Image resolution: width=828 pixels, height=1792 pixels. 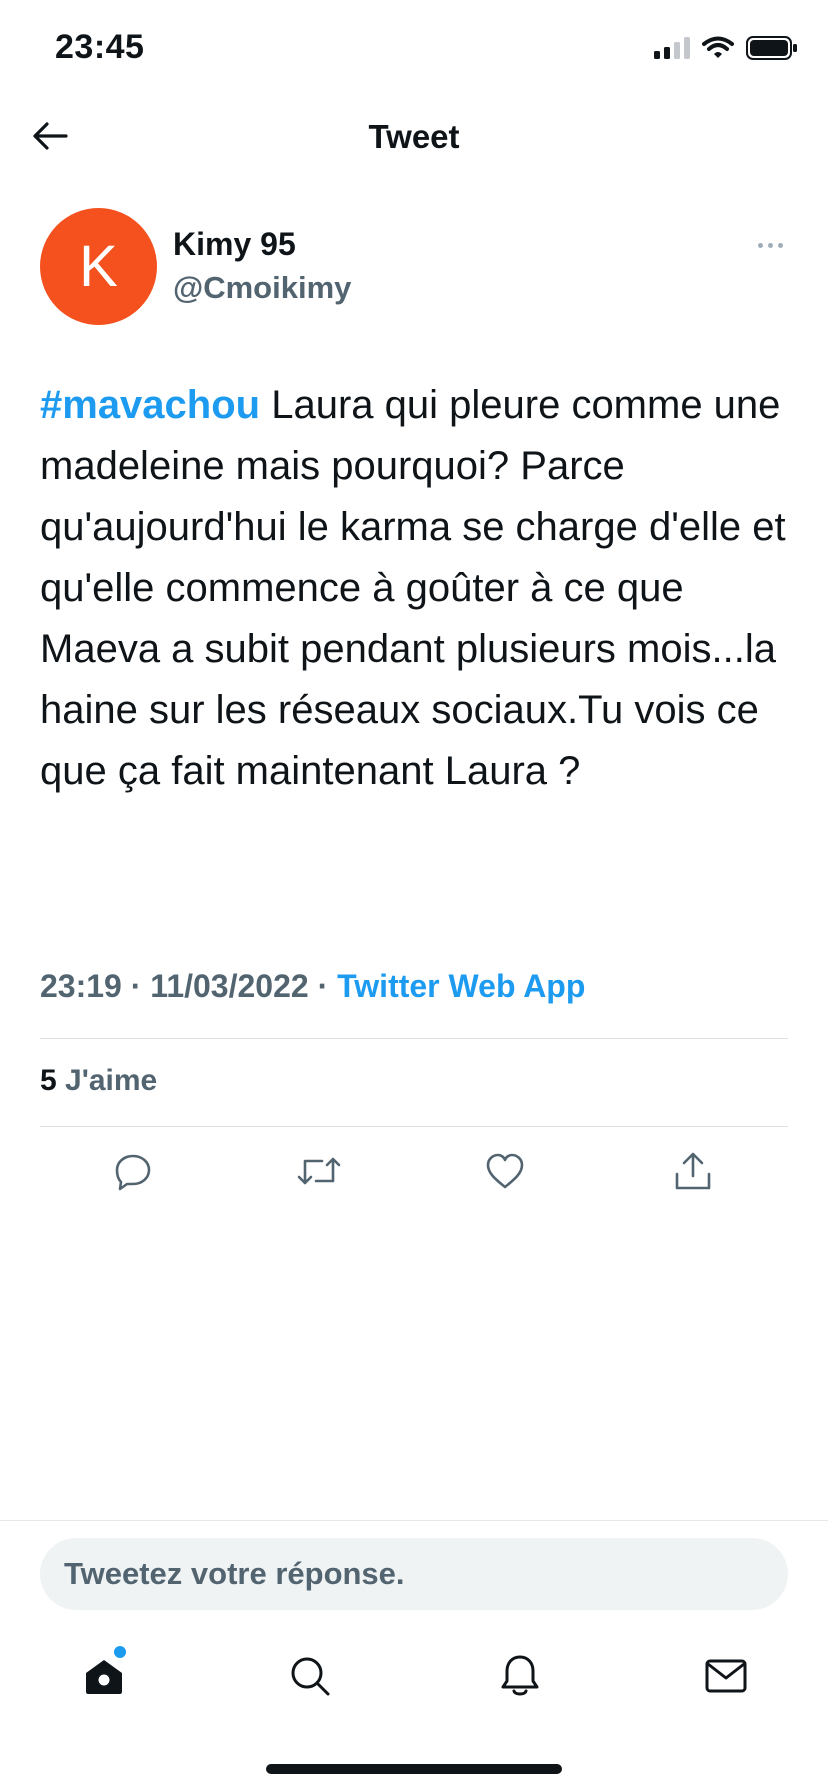 What do you see at coordinates (262, 288) in the screenshot?
I see `author-handle: @Cmoikimy` at bounding box center [262, 288].